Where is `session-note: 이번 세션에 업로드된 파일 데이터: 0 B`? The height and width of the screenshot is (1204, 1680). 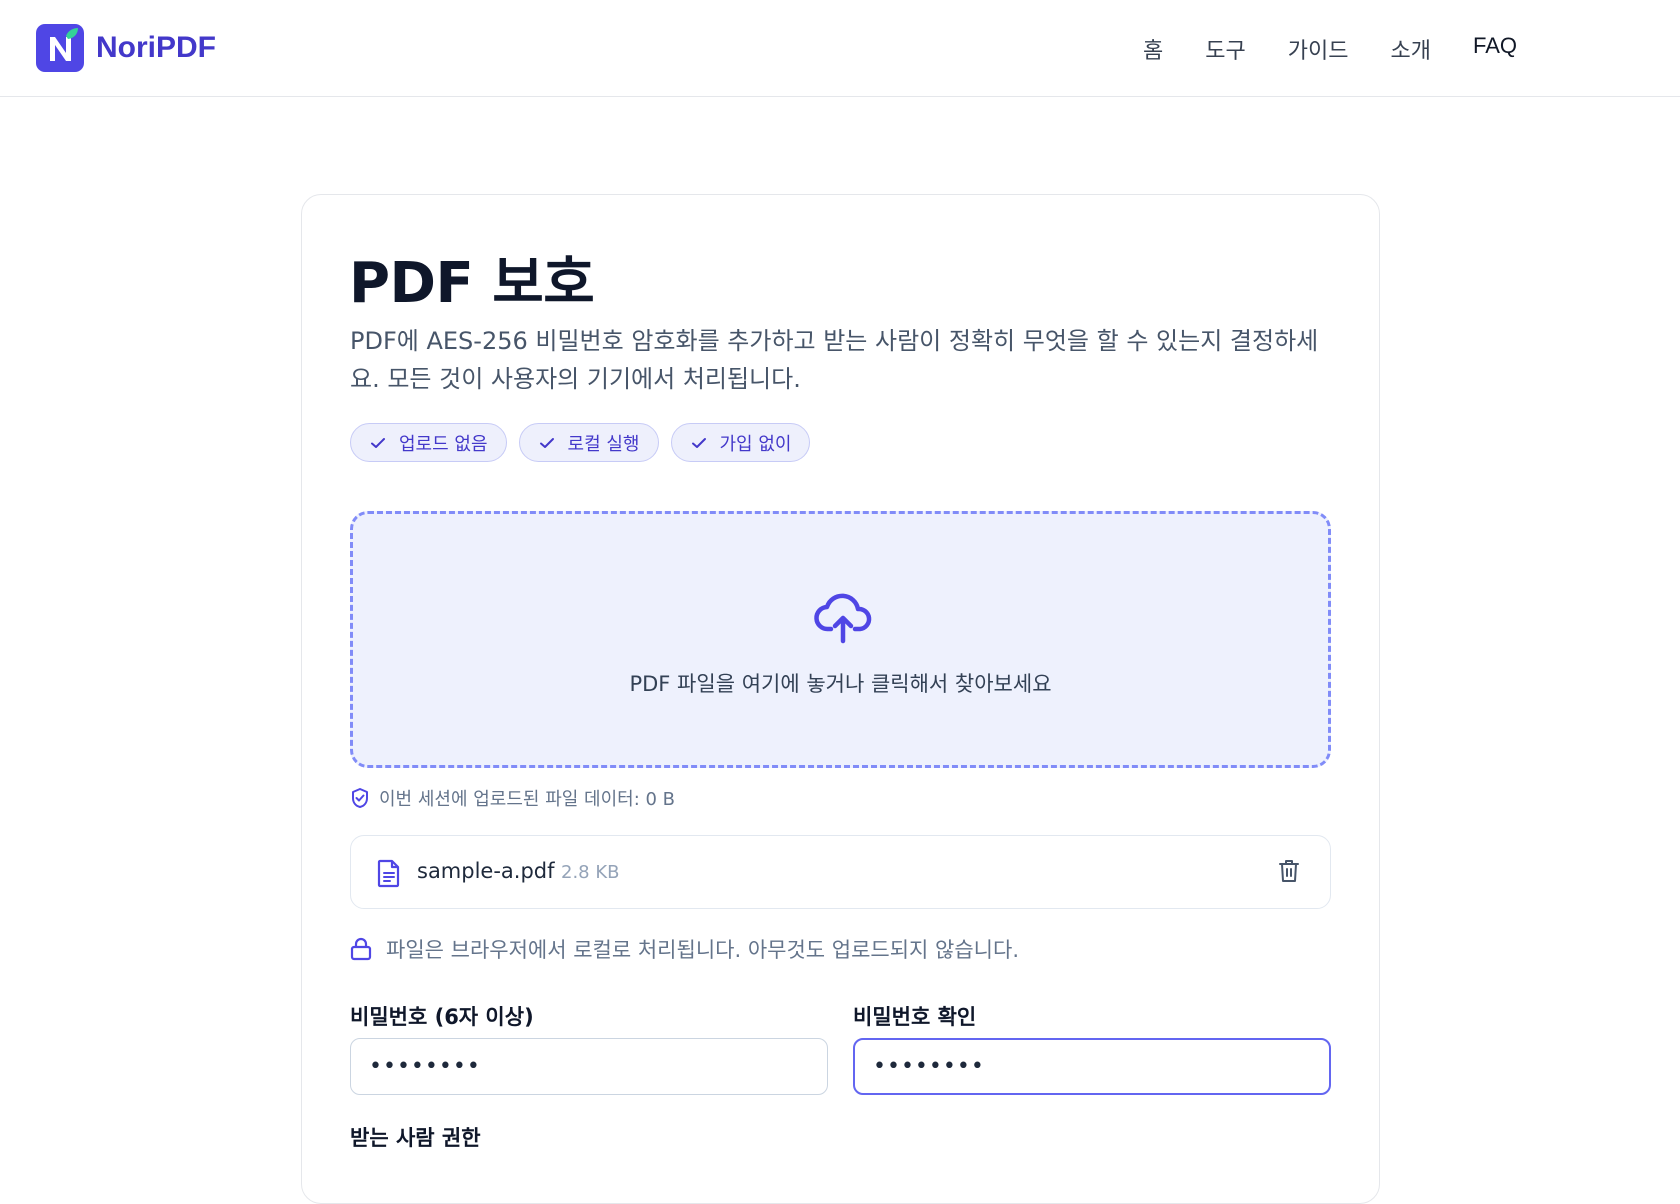
session-note: 이번 세션에 업로드된 파일 데이터: 0 B is located at coordinates (512, 798).